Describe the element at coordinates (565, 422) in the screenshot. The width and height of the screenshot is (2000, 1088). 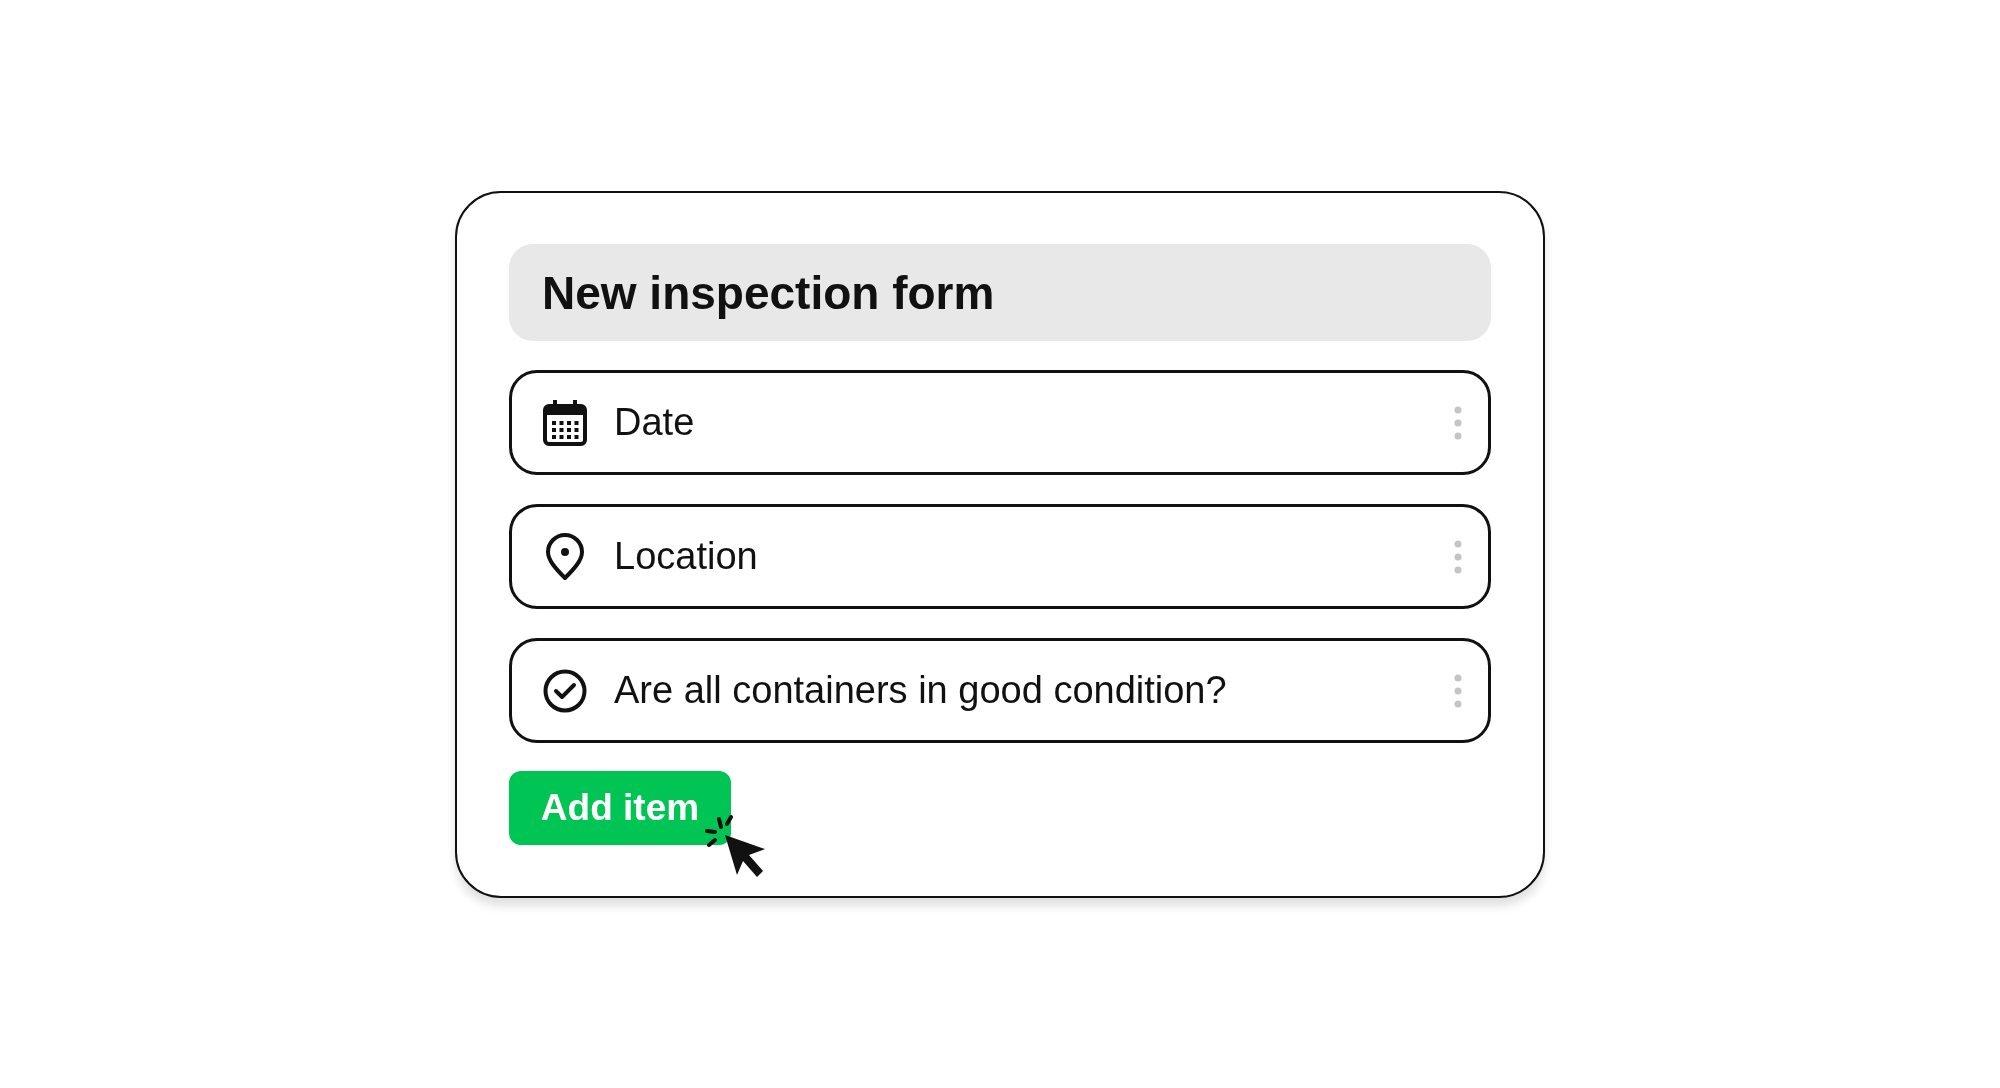
I see `calendar-icon` at that location.